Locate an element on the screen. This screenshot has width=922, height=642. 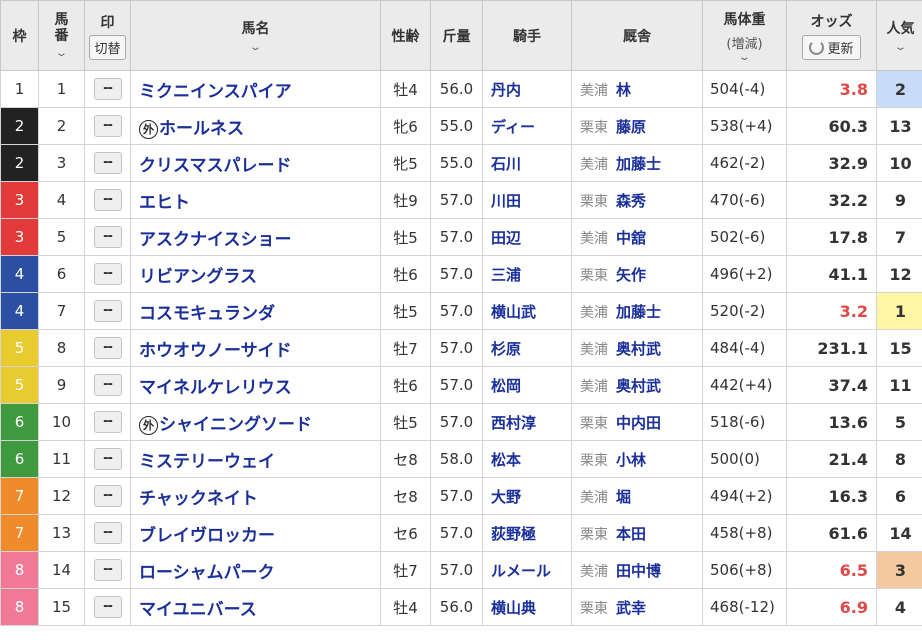
horse-name-link: シャイニングソード is located at coordinates (235, 425).